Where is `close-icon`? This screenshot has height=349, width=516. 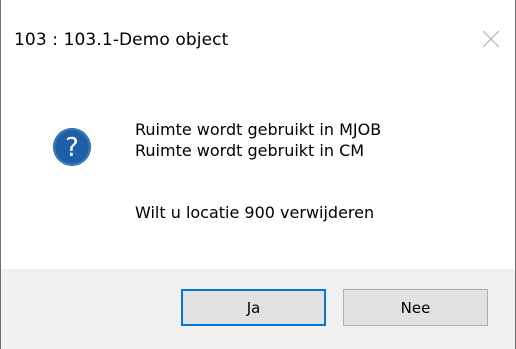 close-icon is located at coordinates (491, 39).